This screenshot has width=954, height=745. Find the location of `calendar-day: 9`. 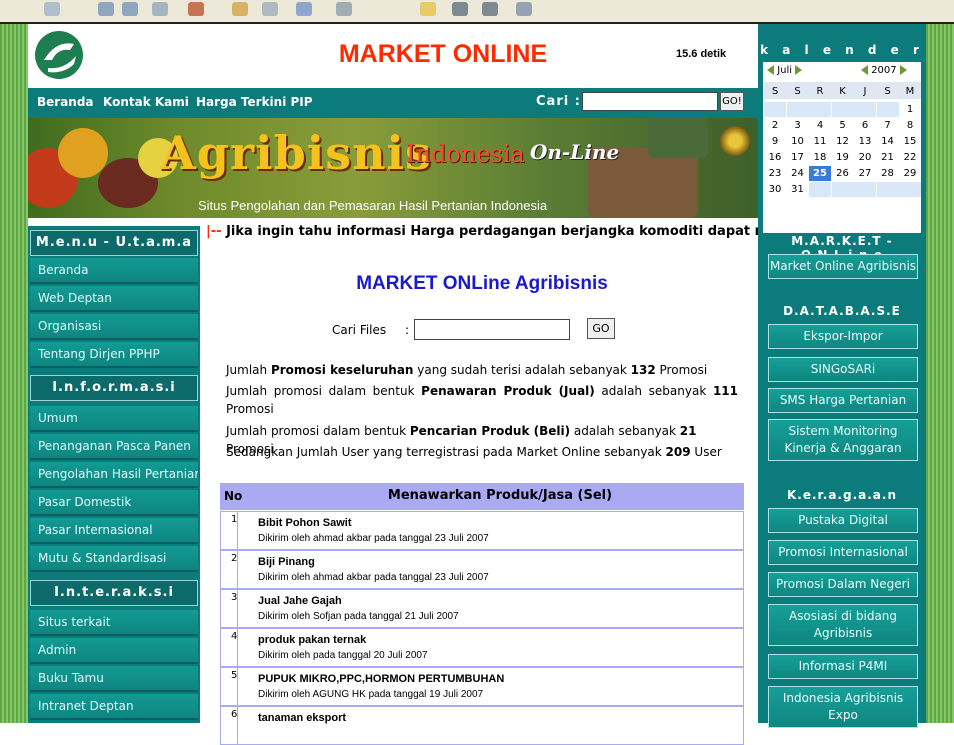

calendar-day: 9 is located at coordinates (775, 141).